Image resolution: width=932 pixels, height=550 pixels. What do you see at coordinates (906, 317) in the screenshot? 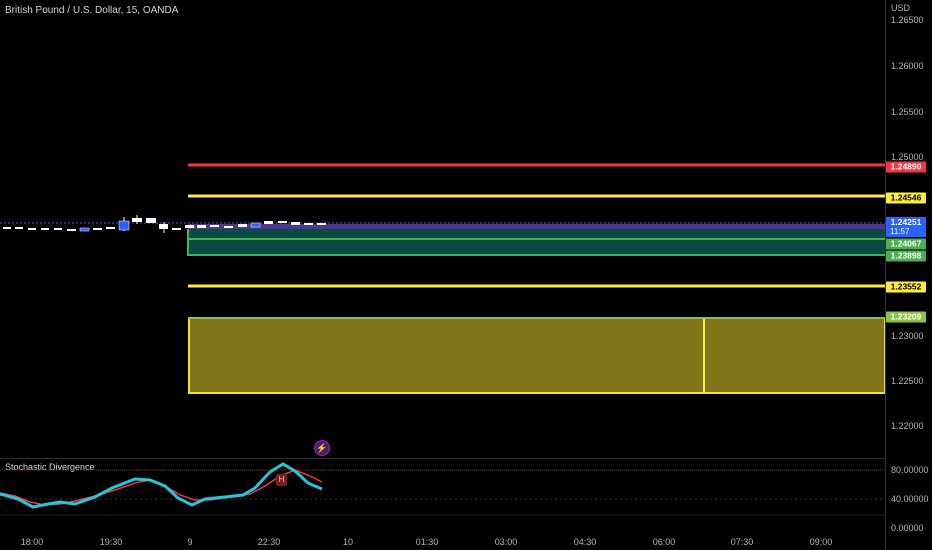
I see `price-tag-zone-top: 1.23209` at bounding box center [906, 317].